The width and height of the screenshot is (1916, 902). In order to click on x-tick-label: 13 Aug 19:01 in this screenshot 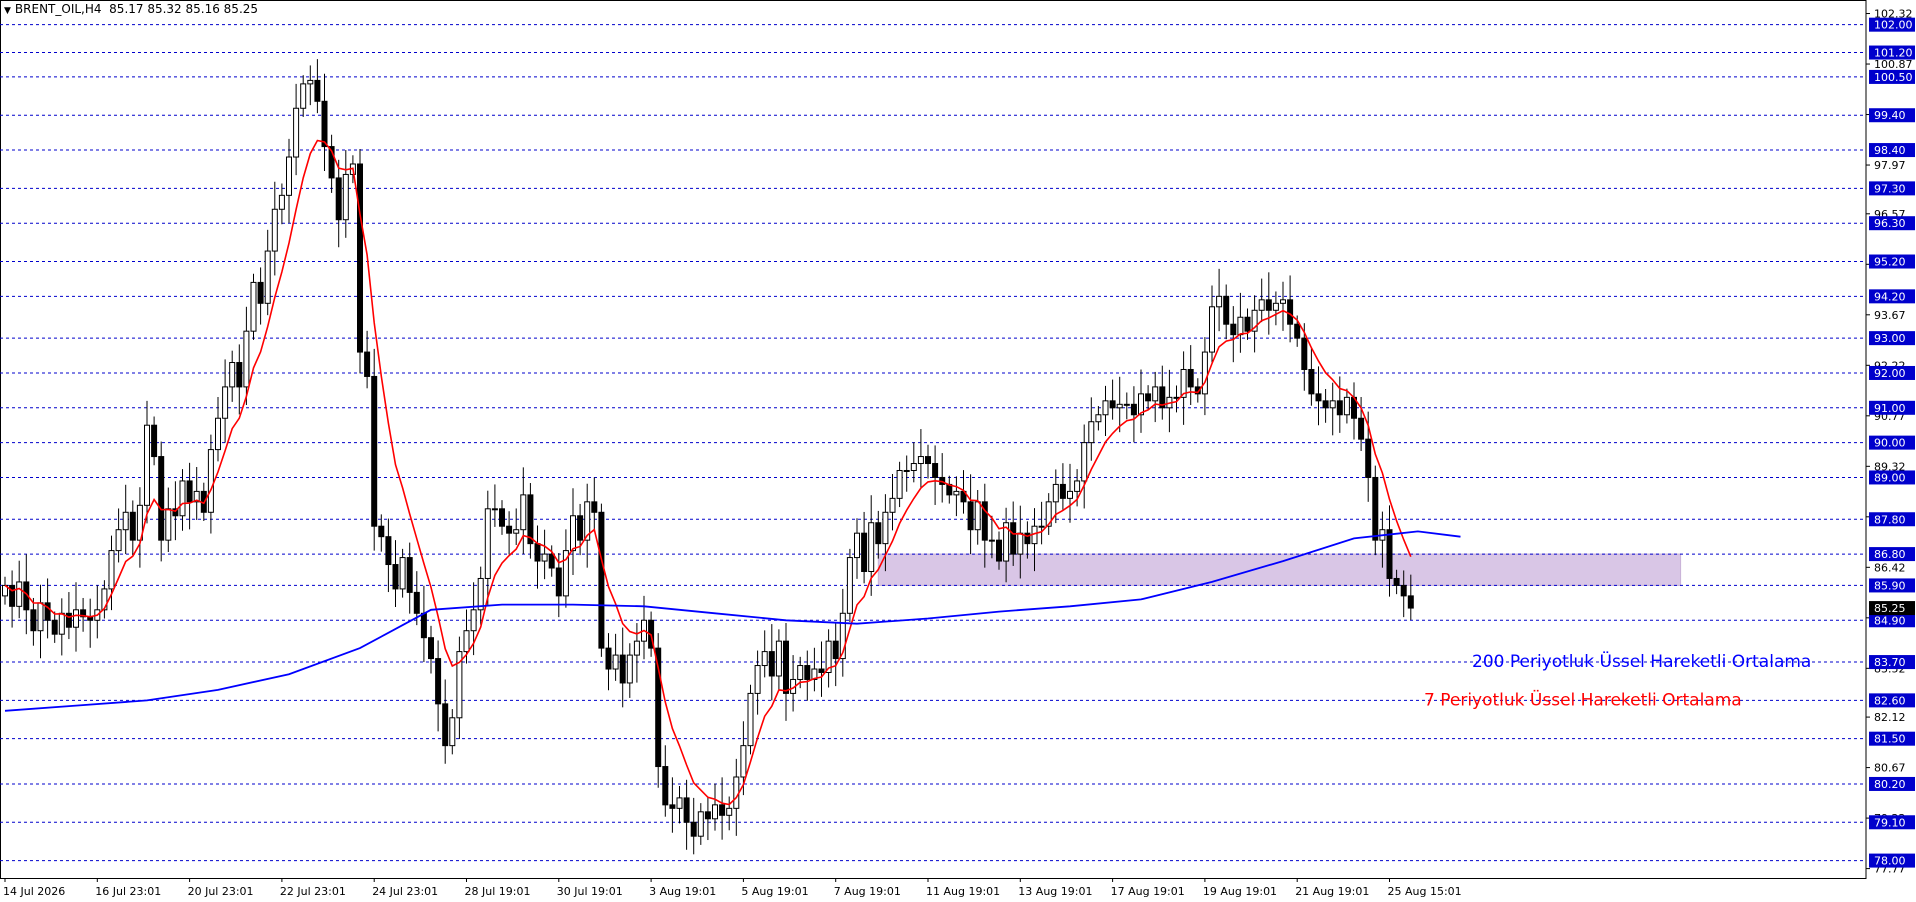, I will do `click(1055, 891)`.